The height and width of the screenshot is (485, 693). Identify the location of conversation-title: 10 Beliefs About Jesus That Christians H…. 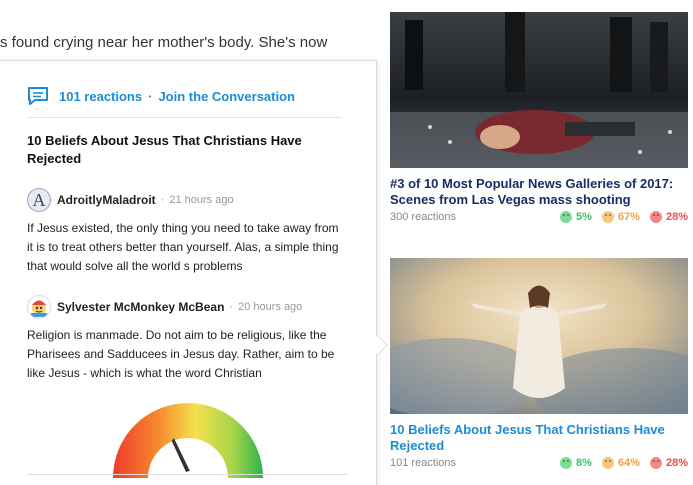
(164, 149).